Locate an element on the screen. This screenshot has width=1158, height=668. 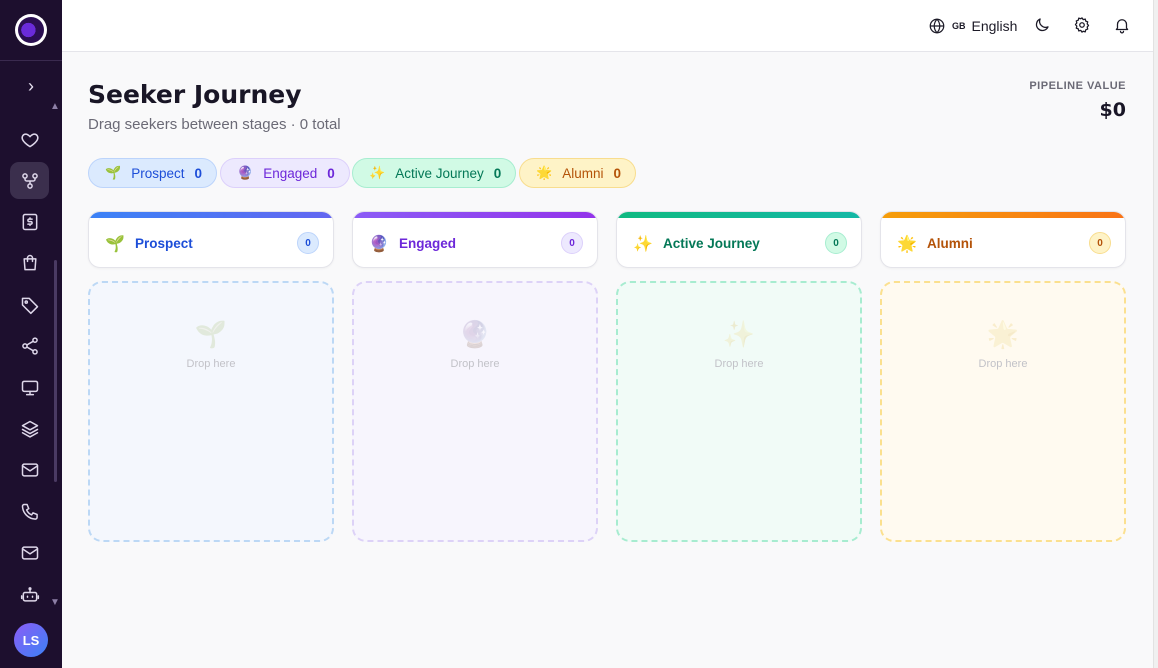
dark-mode-toggle is located at coordinates (1043, 26).